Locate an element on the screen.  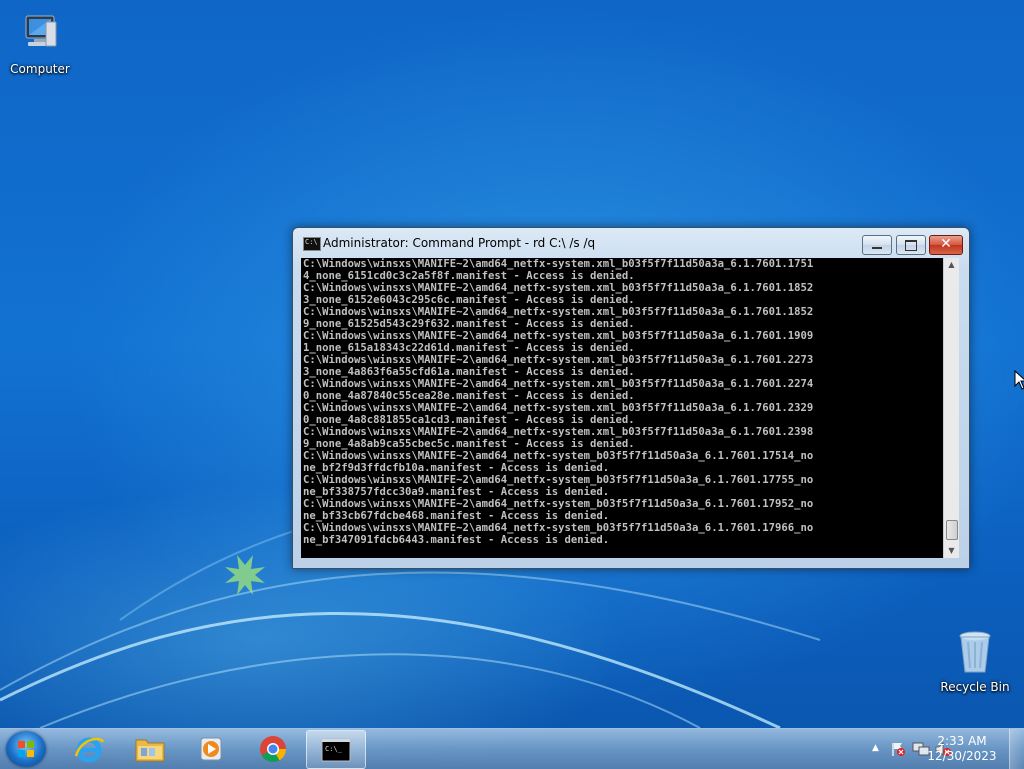
media-player-icon is located at coordinates (211, 749).